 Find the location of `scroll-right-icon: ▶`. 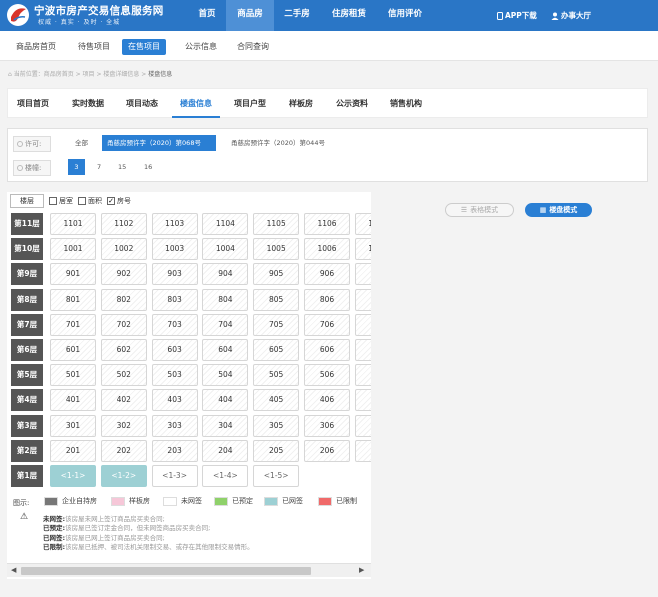

scroll-right-icon: ▶ is located at coordinates (361, 570).